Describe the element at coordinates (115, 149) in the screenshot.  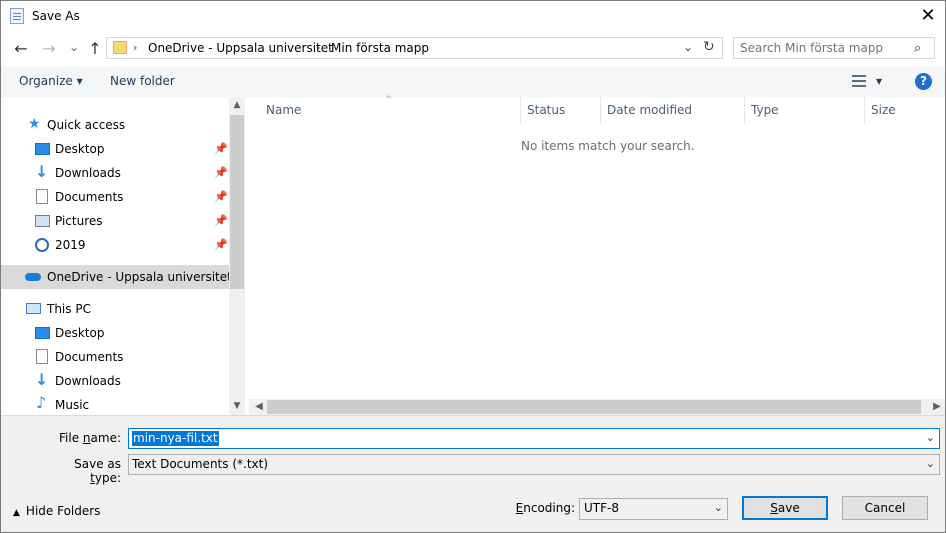
I see `sidebar-item-desktop: Desktop 📌` at that location.